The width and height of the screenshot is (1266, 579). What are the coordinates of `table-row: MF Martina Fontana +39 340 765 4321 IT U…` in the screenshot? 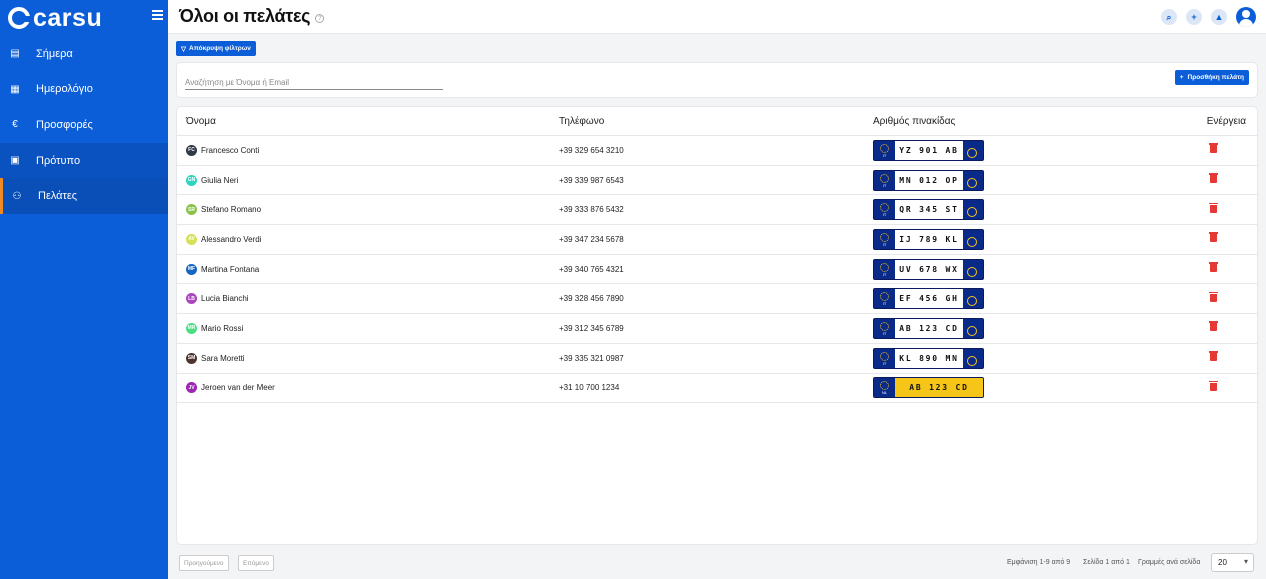 It's located at (717, 270).